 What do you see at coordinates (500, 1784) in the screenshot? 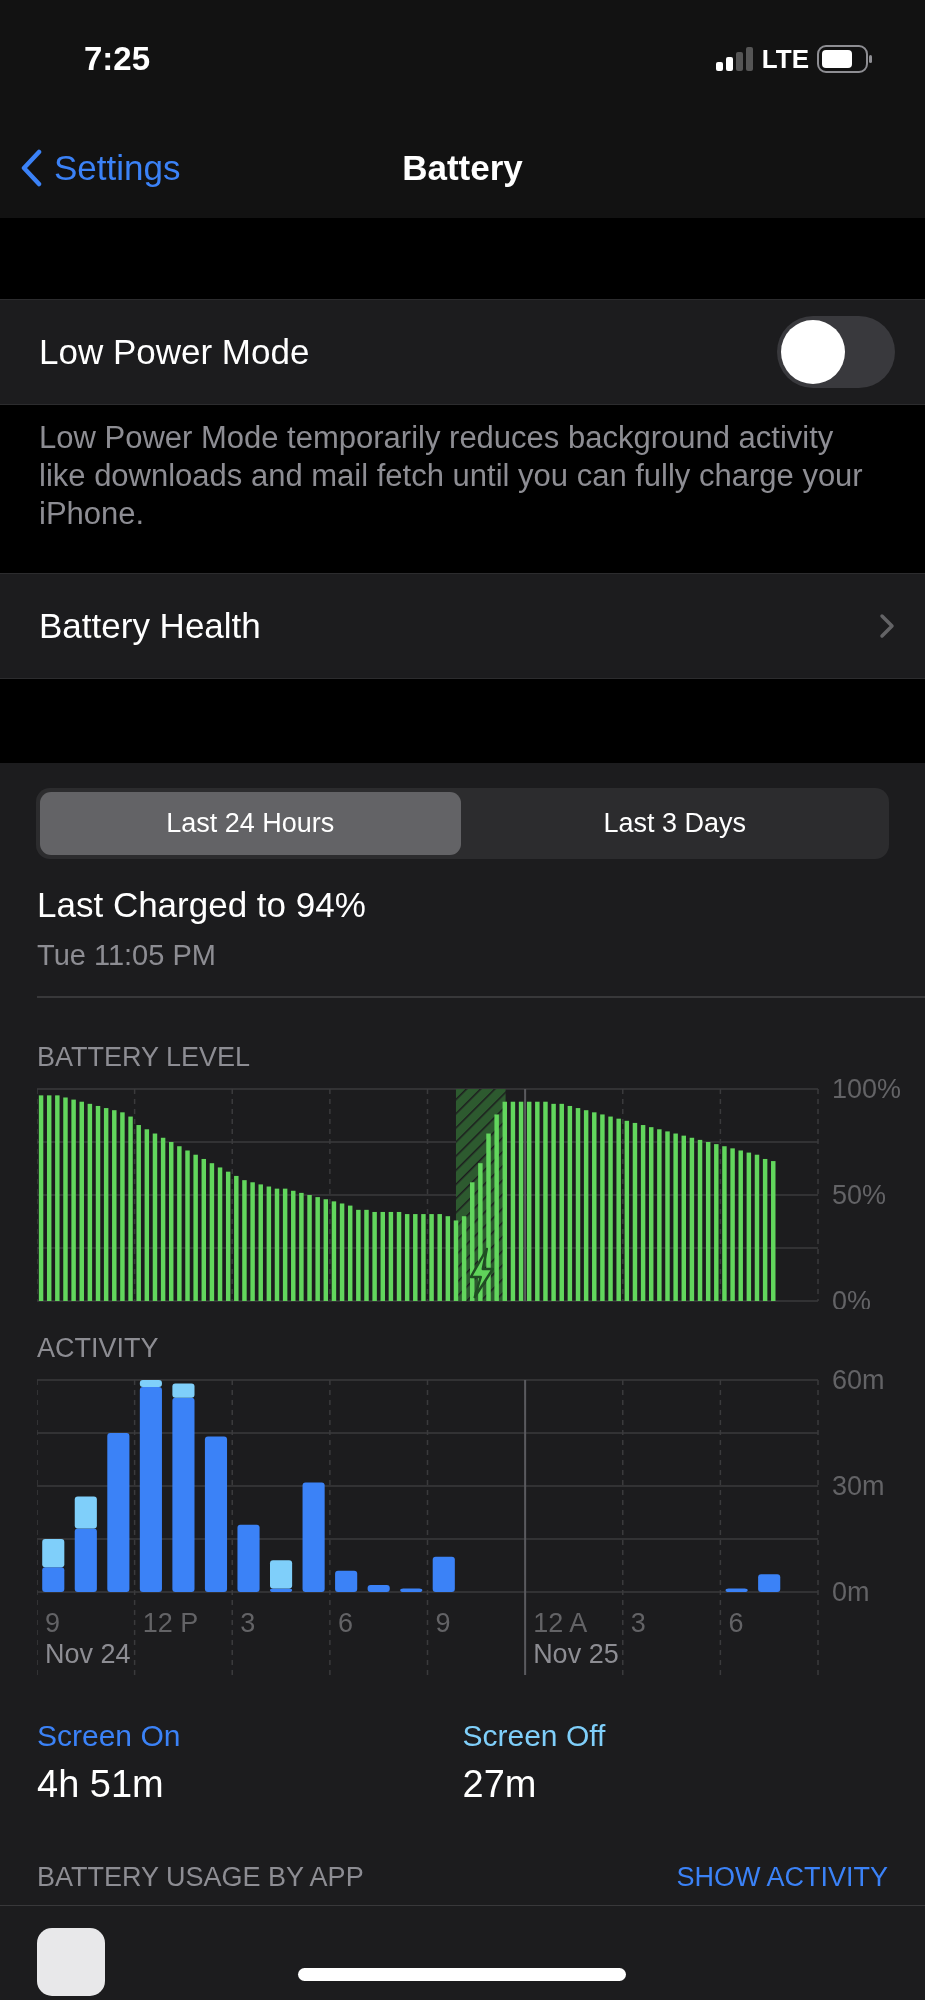
I see `duration-value: 27m` at bounding box center [500, 1784].